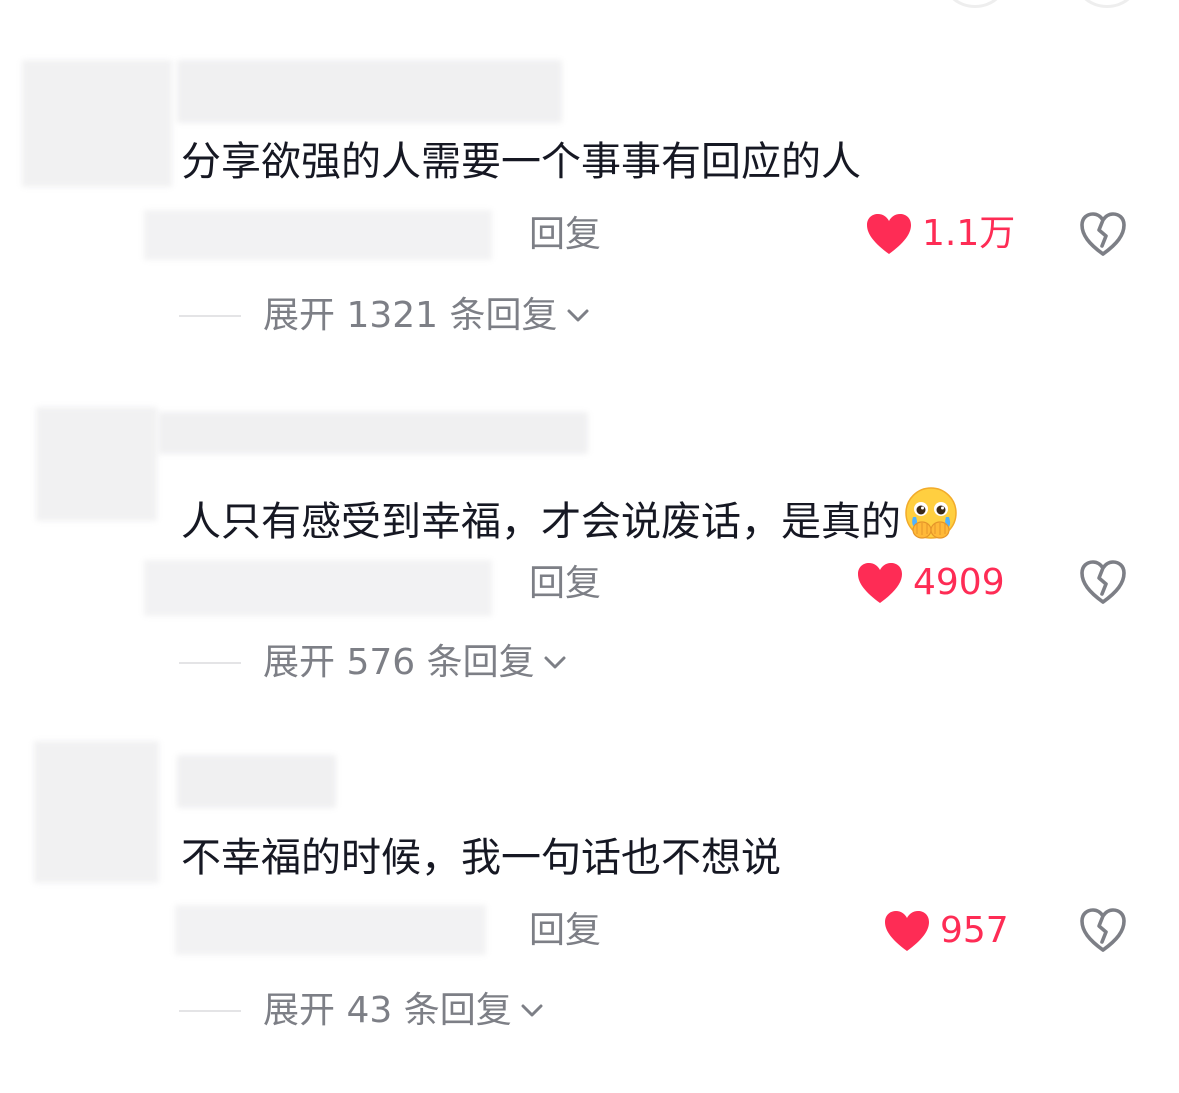 This screenshot has width=1179, height=1093. I want to click on expand-replies-button: 展开 576 条回复, so click(415, 663).